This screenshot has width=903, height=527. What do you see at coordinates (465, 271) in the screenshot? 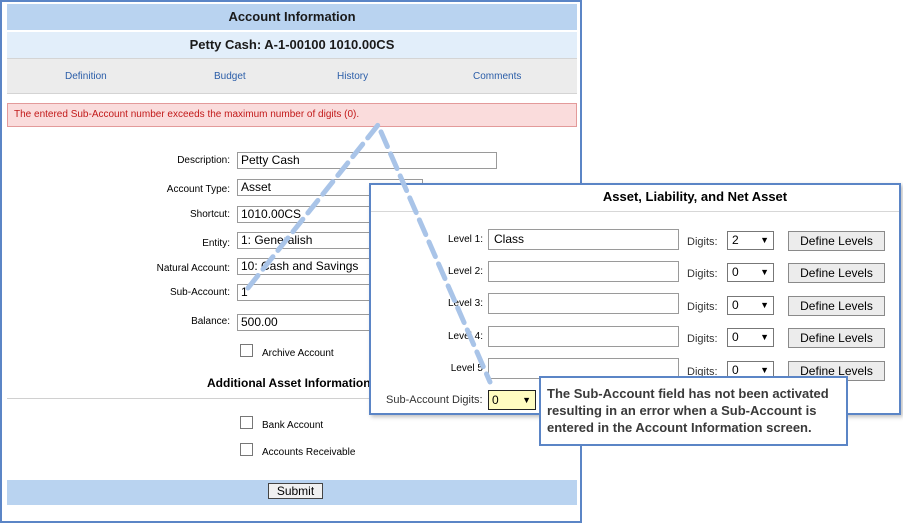
I see `level-2-label: Level 2:` at bounding box center [465, 271].